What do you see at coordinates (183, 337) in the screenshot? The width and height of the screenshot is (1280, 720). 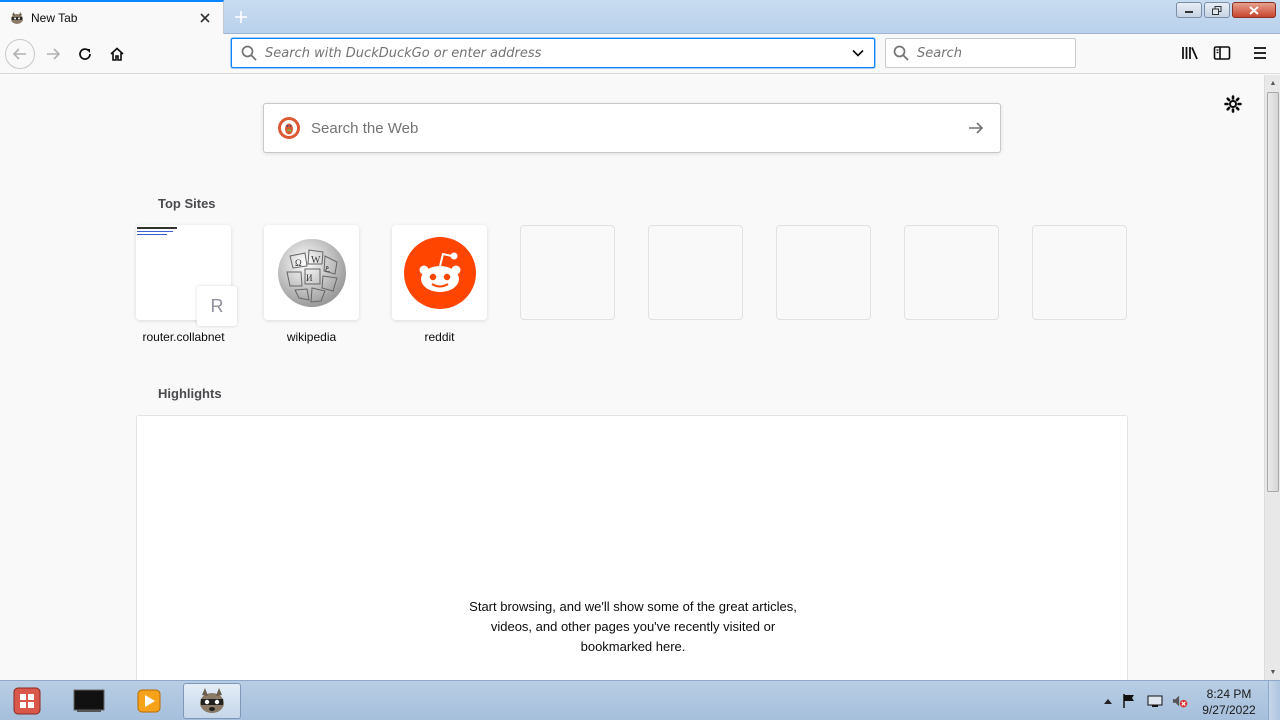 I see `tile-label: router.collabnet` at bounding box center [183, 337].